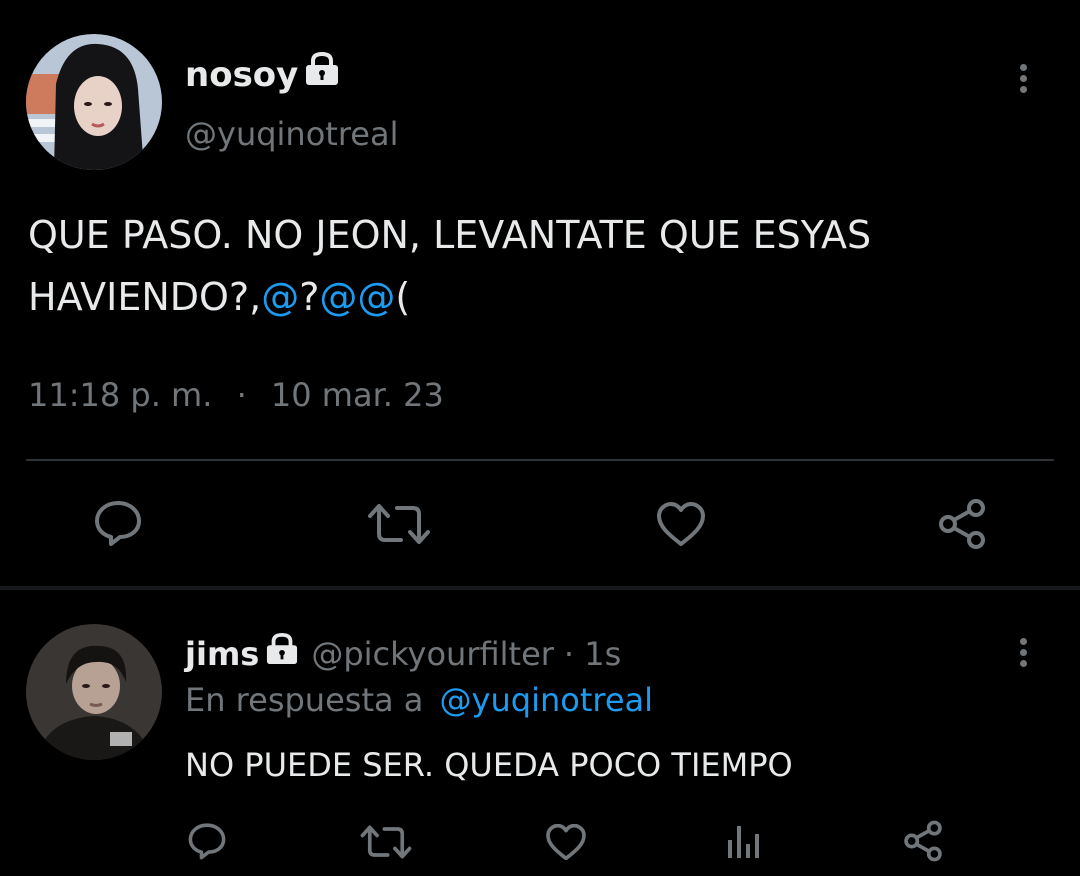  I want to click on avatar-jims, so click(94, 692).